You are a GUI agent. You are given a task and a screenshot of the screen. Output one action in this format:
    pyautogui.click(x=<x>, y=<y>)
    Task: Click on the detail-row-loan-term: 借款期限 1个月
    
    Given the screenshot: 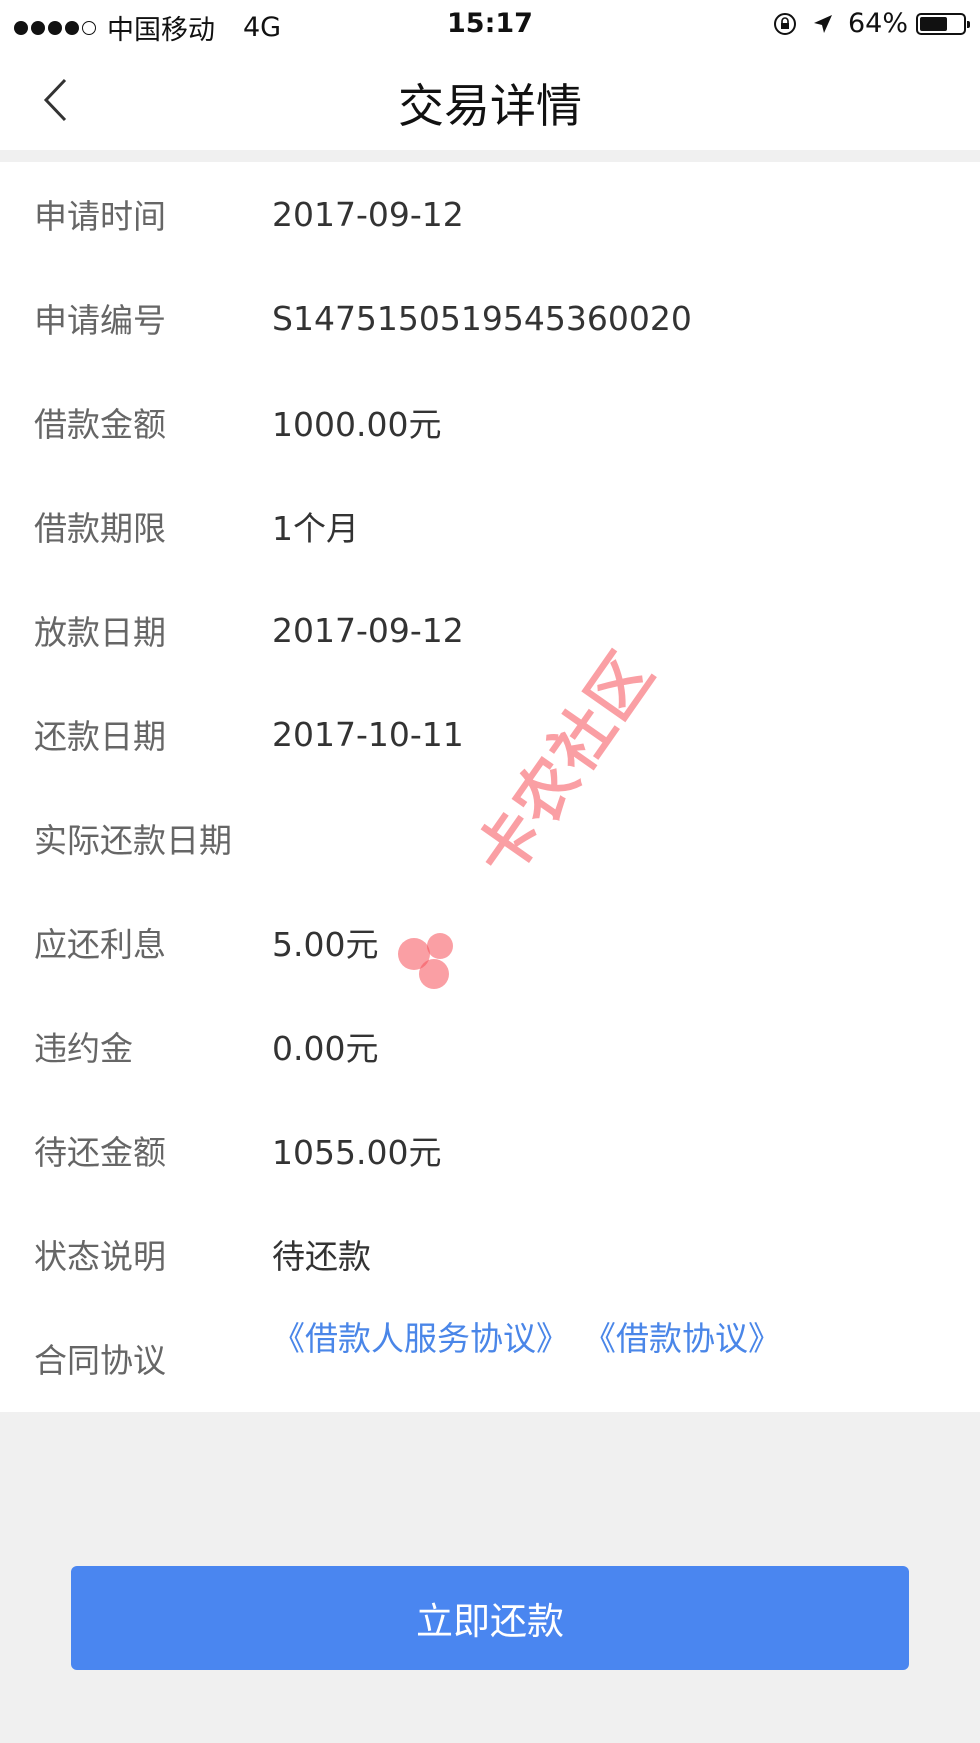 What is the action you would take?
    pyautogui.click(x=490, y=526)
    